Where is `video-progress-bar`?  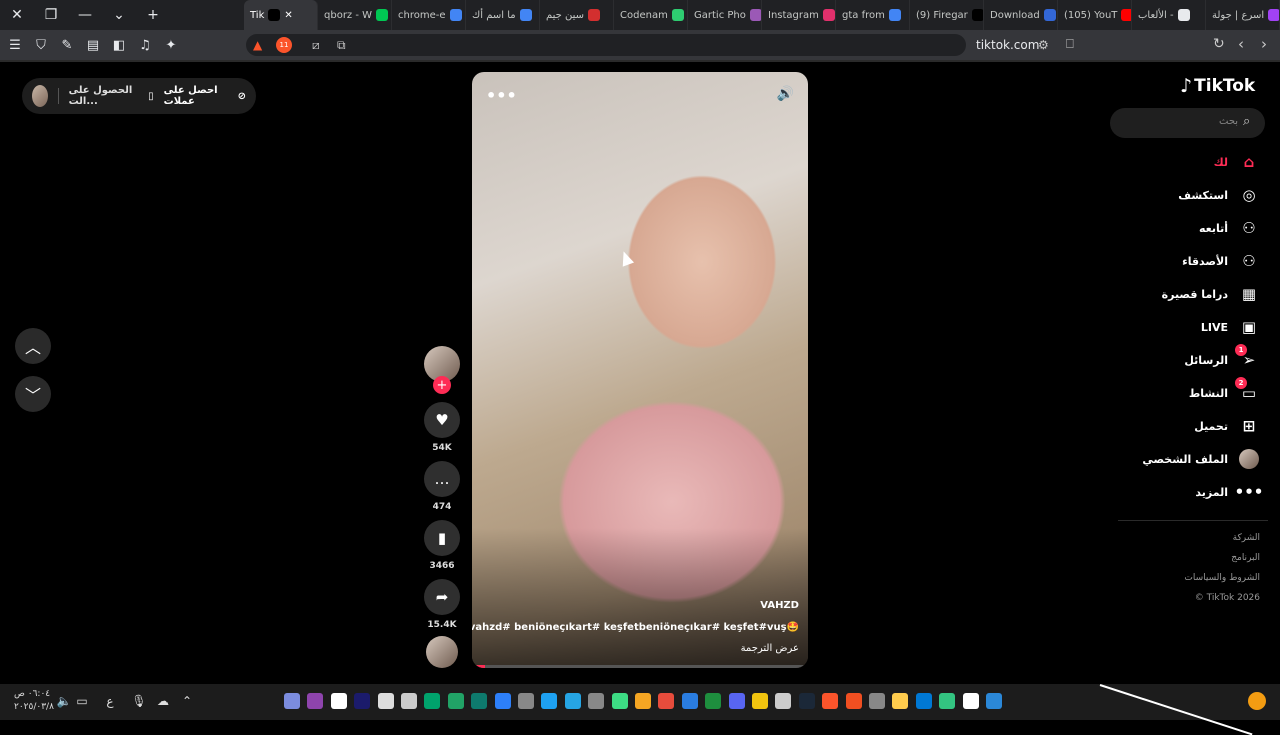
video-progress-bar is located at coordinates (640, 666).